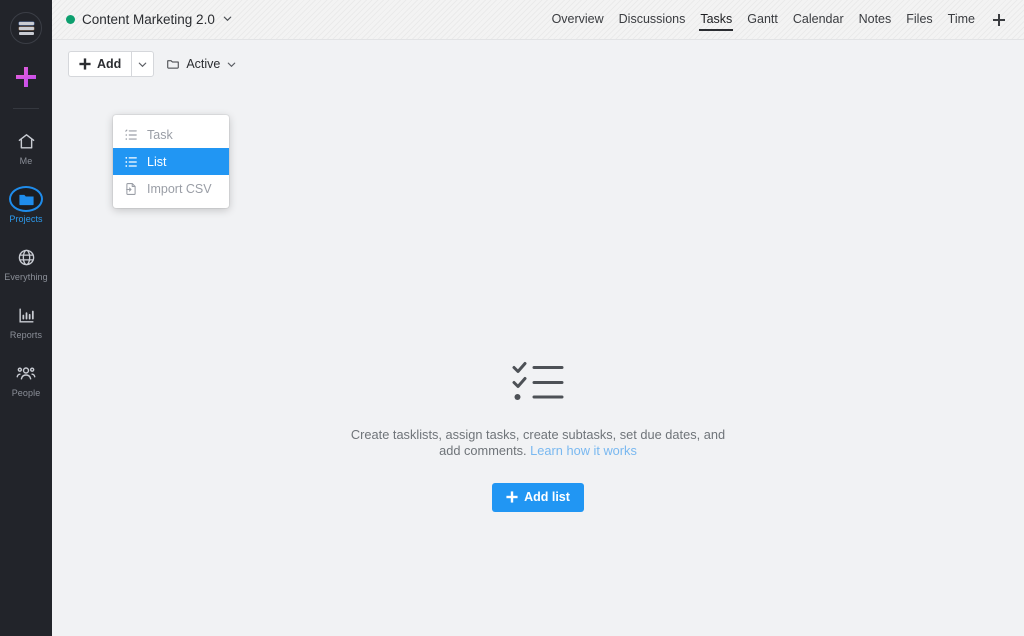 This screenshot has height=636, width=1024. What do you see at coordinates (26, 277) in the screenshot?
I see `sidebar-item-label: Everything` at bounding box center [26, 277].